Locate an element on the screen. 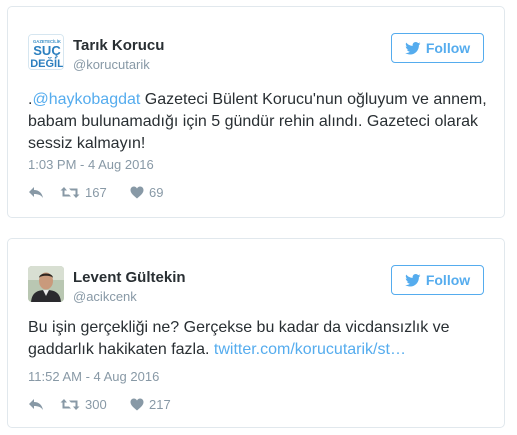 The image size is (517, 435). timestamp-link: 1:03 PM - 4 Aug 2016 is located at coordinates (91, 164).